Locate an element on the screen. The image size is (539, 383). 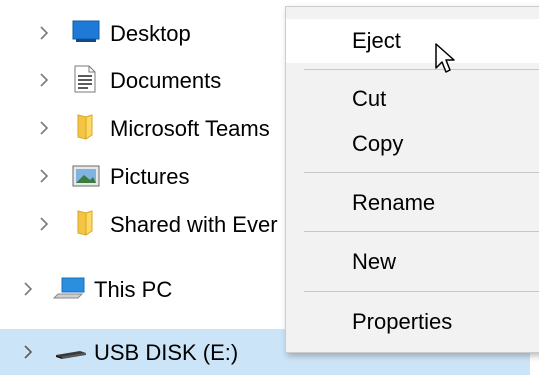
nav-item-shared-with-everyone: Shared with Ever is located at coordinates (142, 224).